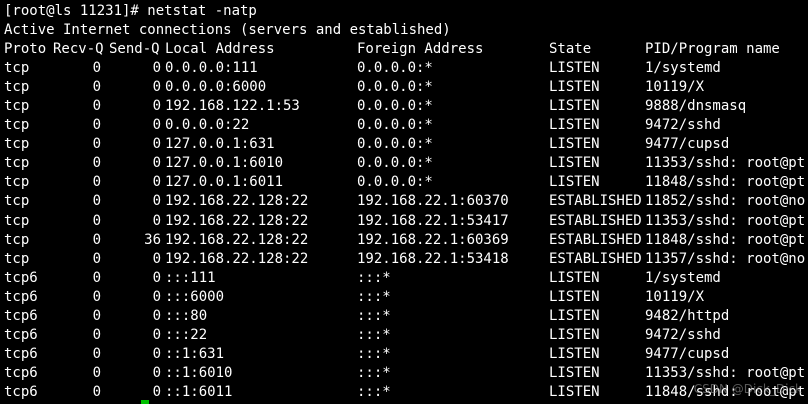  I want to click on cell-pid: 11357/sshd: root@no, so click(725, 258).